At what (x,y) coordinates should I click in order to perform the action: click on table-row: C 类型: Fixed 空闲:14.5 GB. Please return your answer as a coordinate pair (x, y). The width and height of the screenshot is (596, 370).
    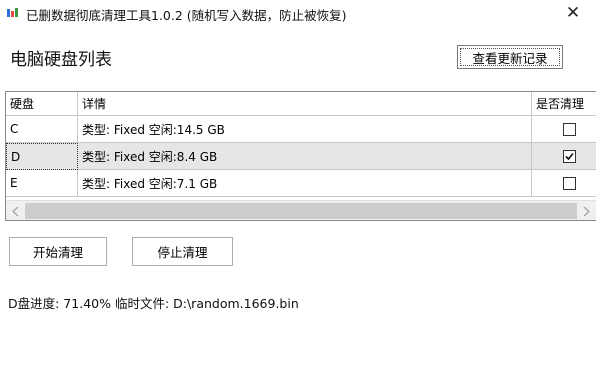
    Looking at the image, I should click on (301, 129).